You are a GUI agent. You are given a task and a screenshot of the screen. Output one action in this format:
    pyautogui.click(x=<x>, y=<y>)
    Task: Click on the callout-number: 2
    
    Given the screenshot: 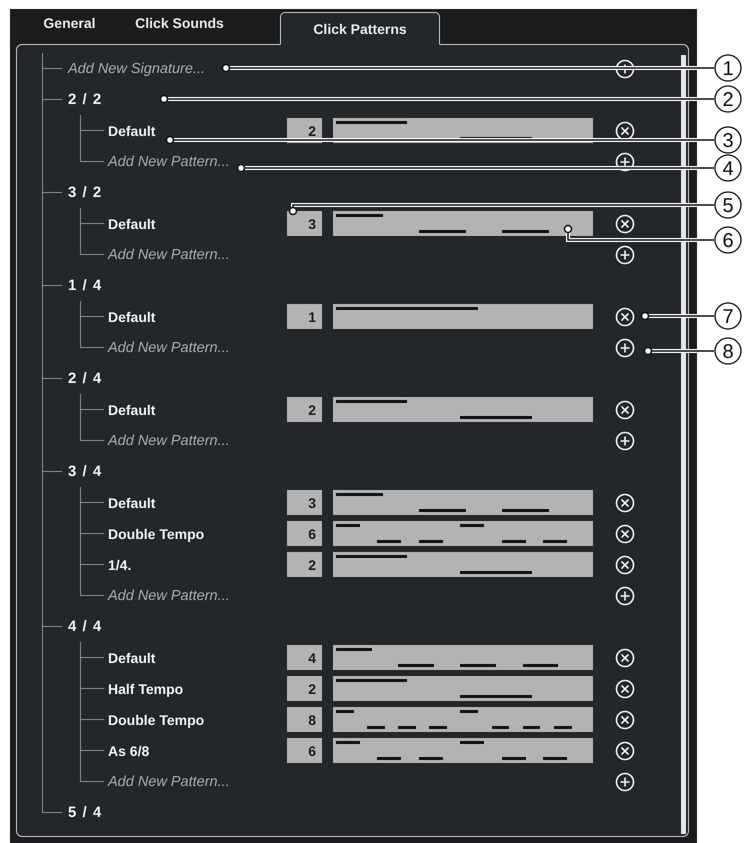 What is the action you would take?
    pyautogui.click(x=728, y=99)
    